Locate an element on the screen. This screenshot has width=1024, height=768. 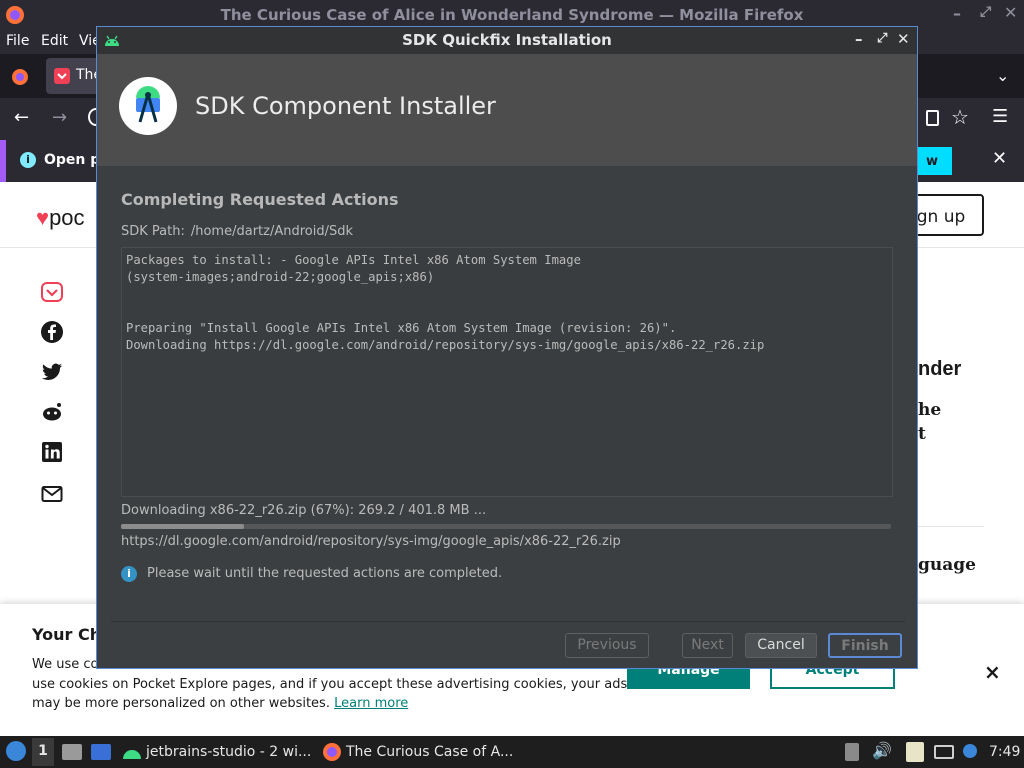
pocket-logo: ♥poc is located at coordinates (60, 218).